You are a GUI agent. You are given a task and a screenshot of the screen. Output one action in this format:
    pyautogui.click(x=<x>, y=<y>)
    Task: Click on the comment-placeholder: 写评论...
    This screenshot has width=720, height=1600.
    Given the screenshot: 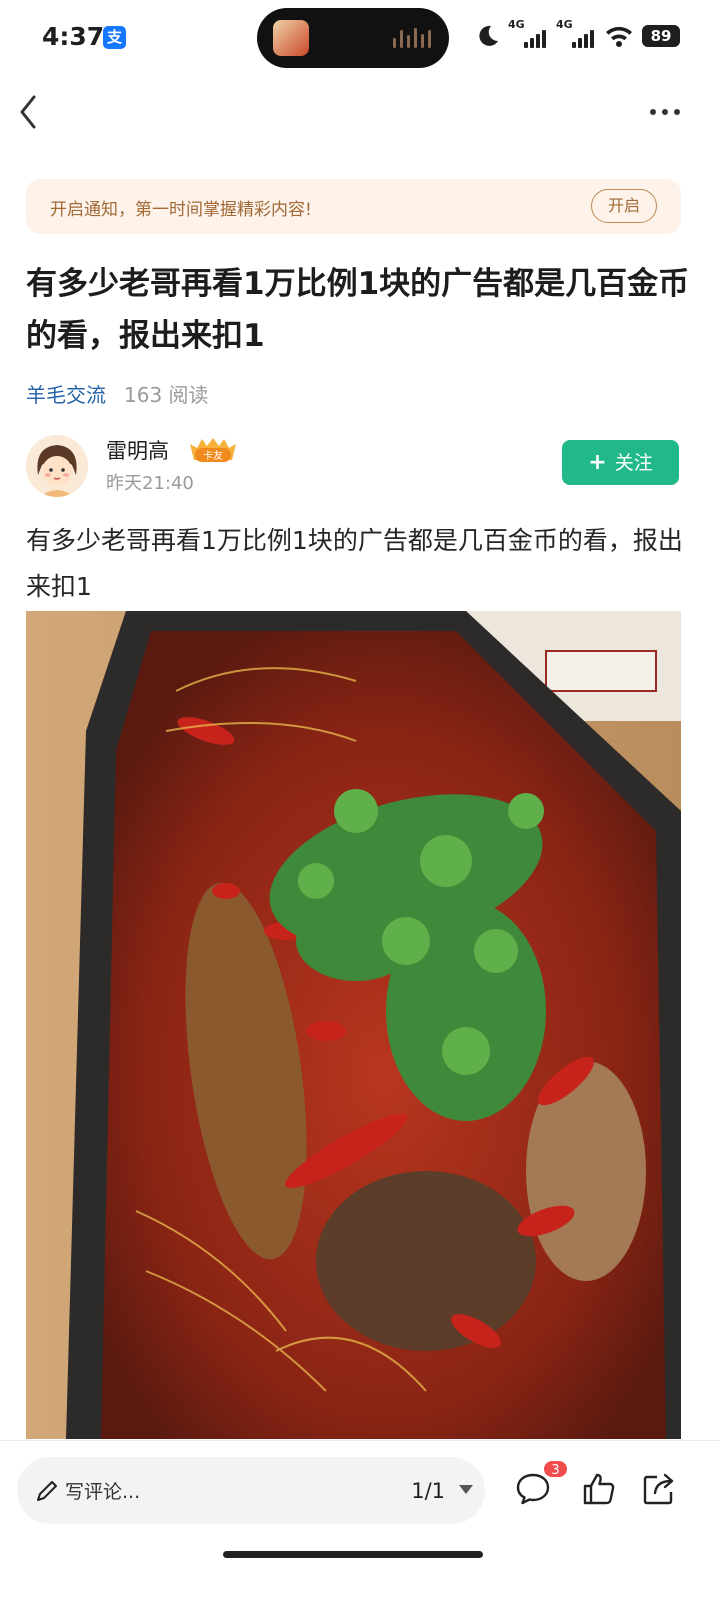 What is the action you would take?
    pyautogui.click(x=103, y=1492)
    